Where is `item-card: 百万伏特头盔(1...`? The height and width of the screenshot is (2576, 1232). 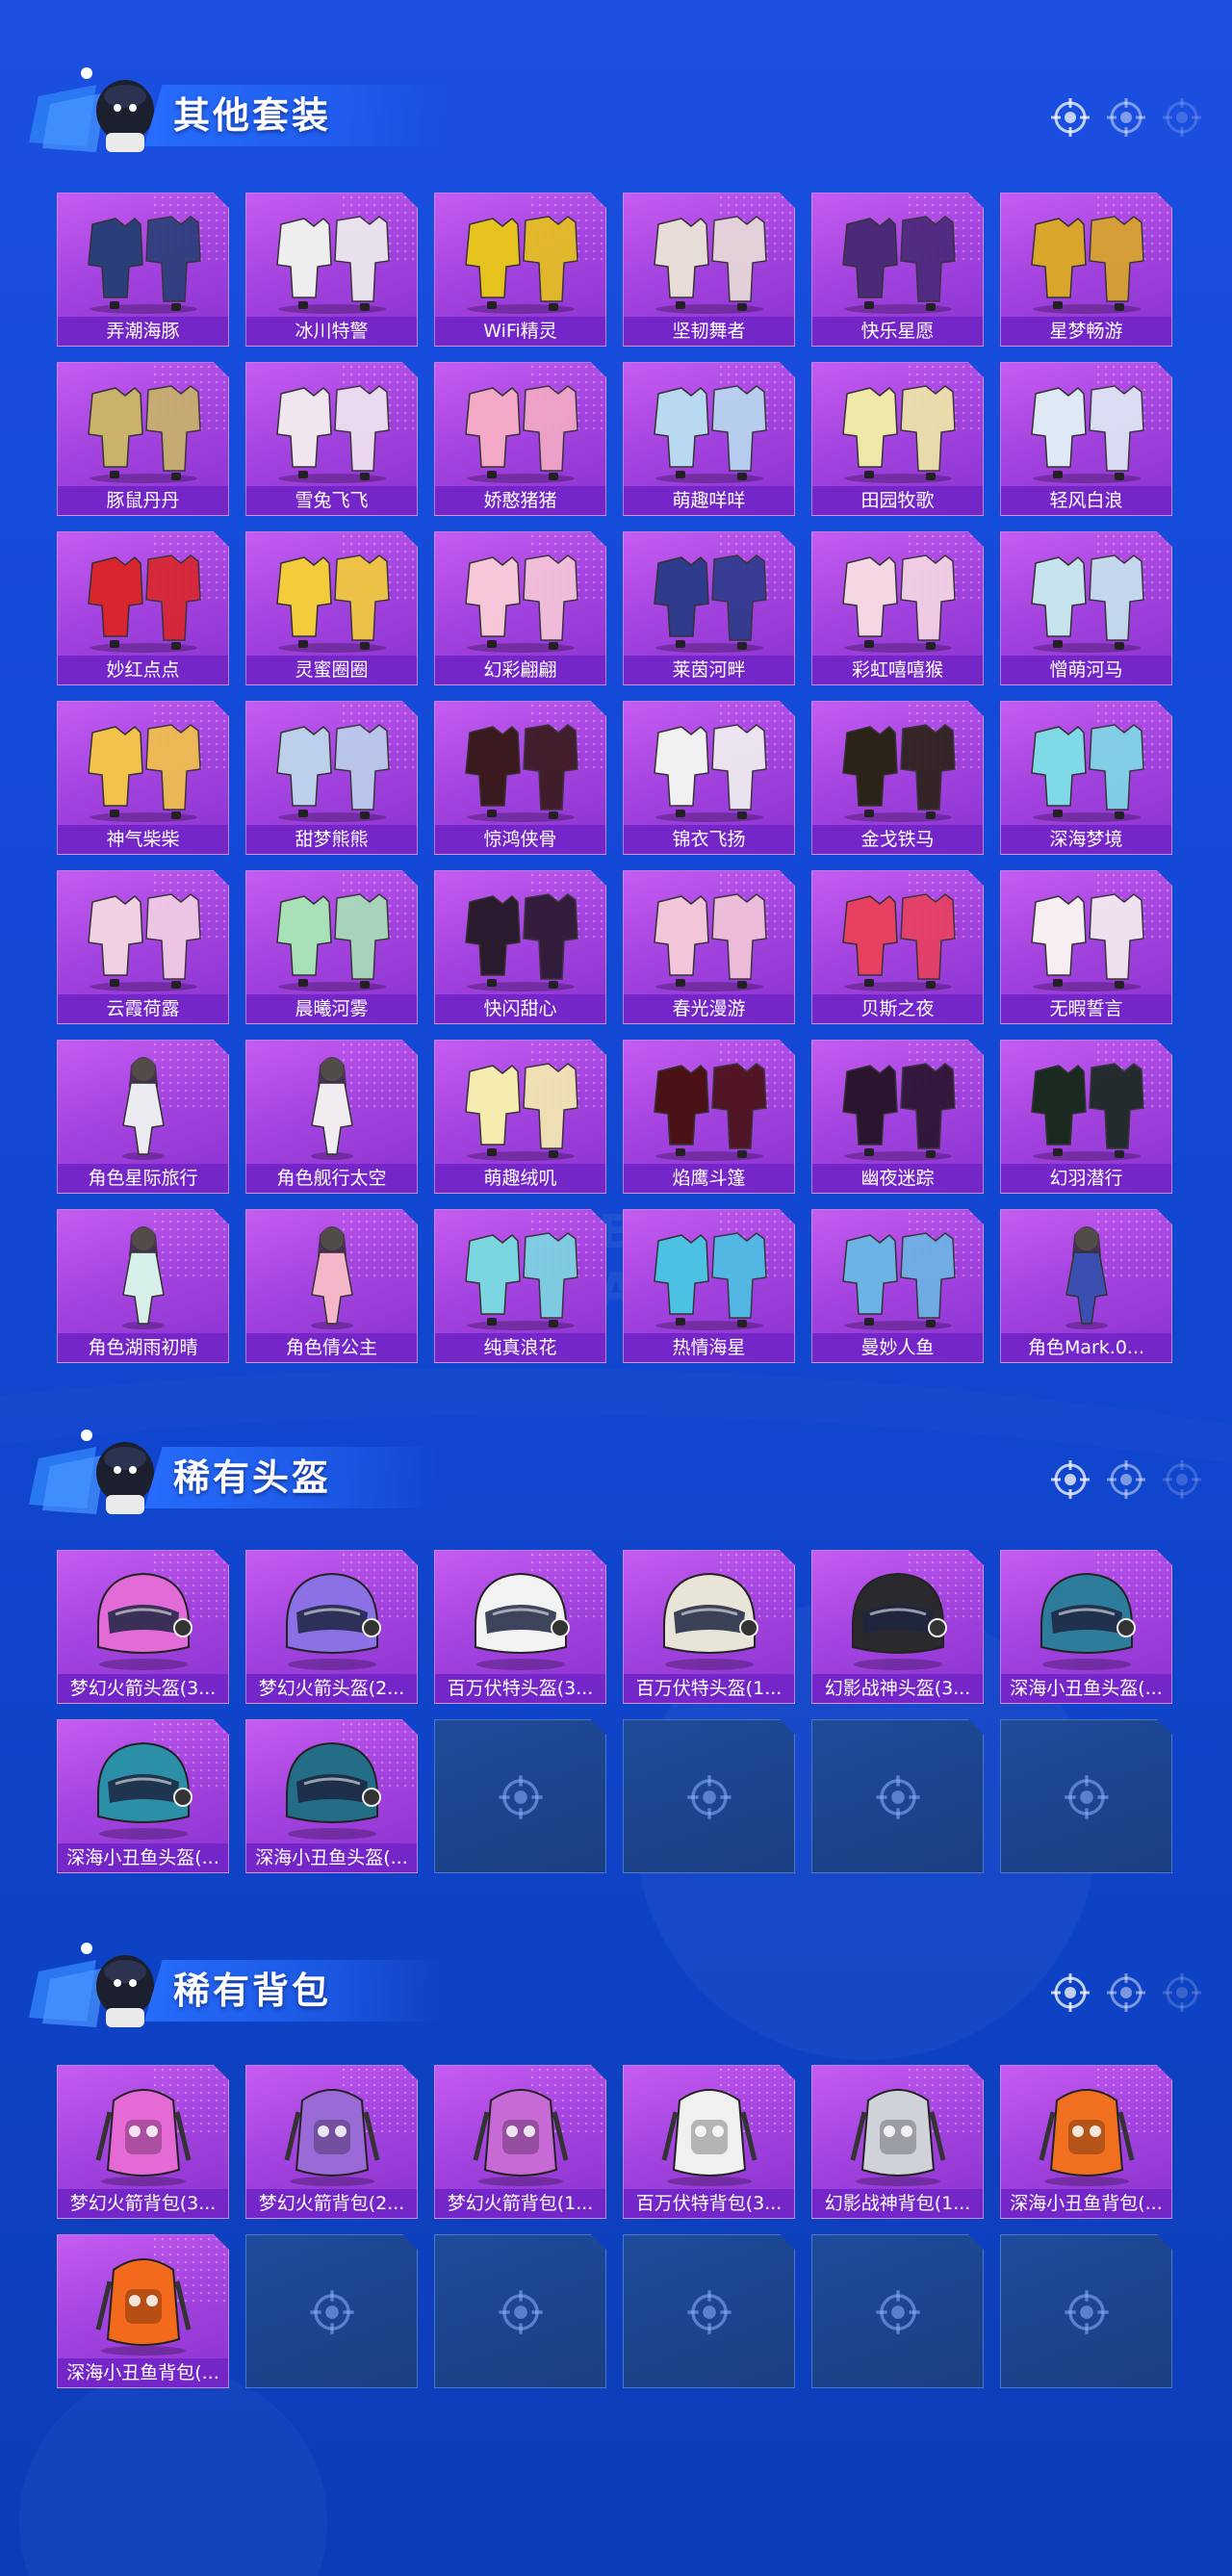
item-card: 百万伏特头盔(1... is located at coordinates (709, 1627).